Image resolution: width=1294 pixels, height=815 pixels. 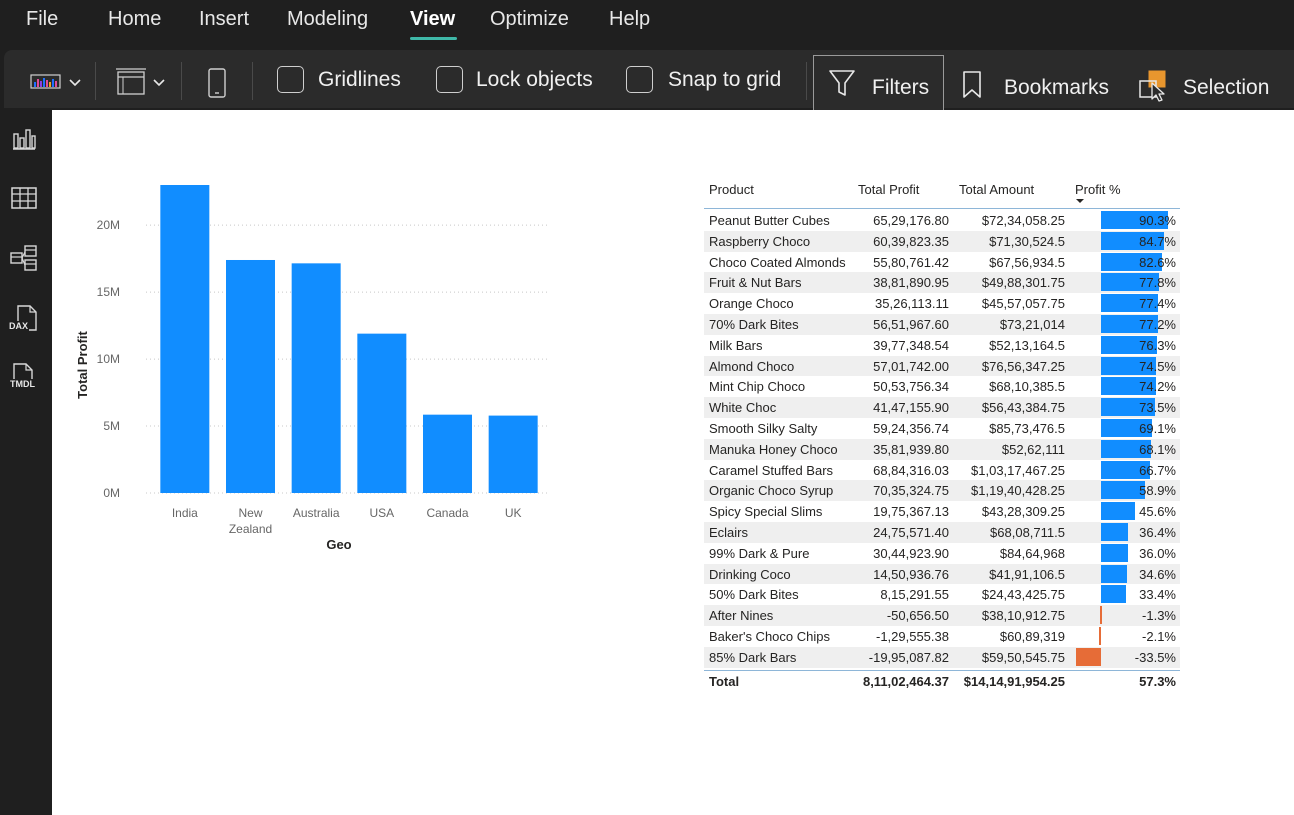 What do you see at coordinates (327, 19) in the screenshot?
I see `menu-modeling: Modeling` at bounding box center [327, 19].